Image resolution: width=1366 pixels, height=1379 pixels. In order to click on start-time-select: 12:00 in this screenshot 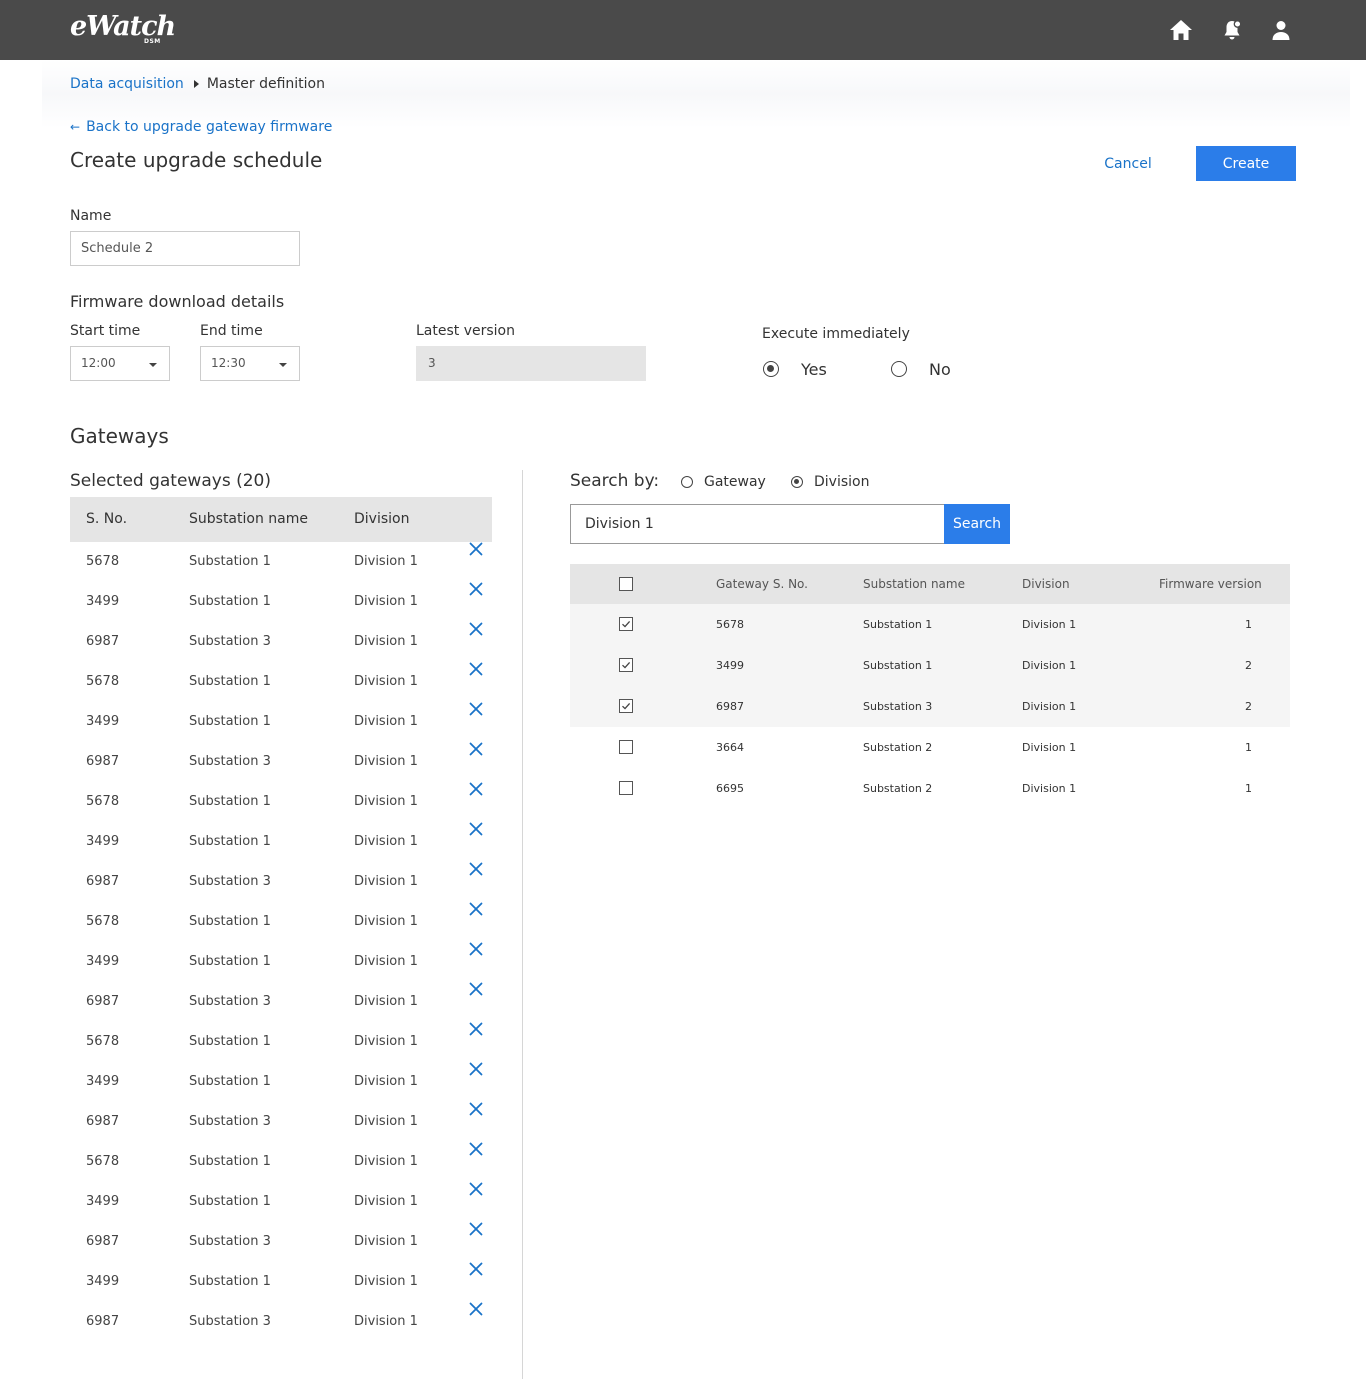, I will do `click(120, 363)`.